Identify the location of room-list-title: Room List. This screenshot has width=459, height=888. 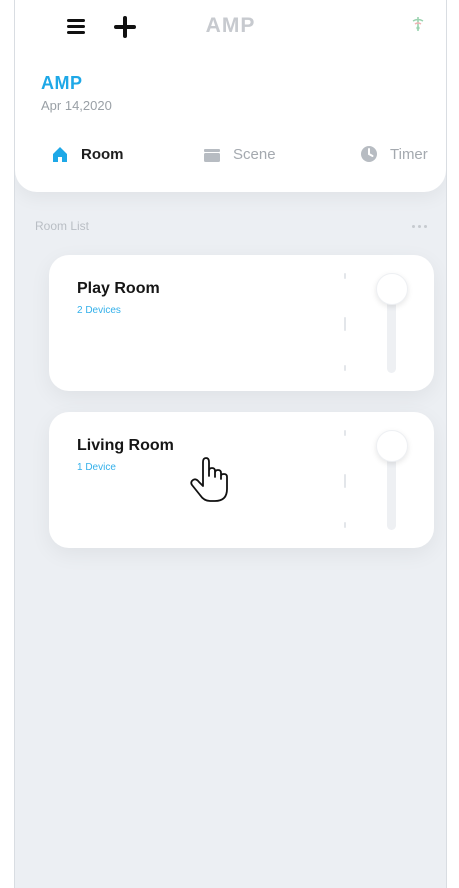
(62, 226).